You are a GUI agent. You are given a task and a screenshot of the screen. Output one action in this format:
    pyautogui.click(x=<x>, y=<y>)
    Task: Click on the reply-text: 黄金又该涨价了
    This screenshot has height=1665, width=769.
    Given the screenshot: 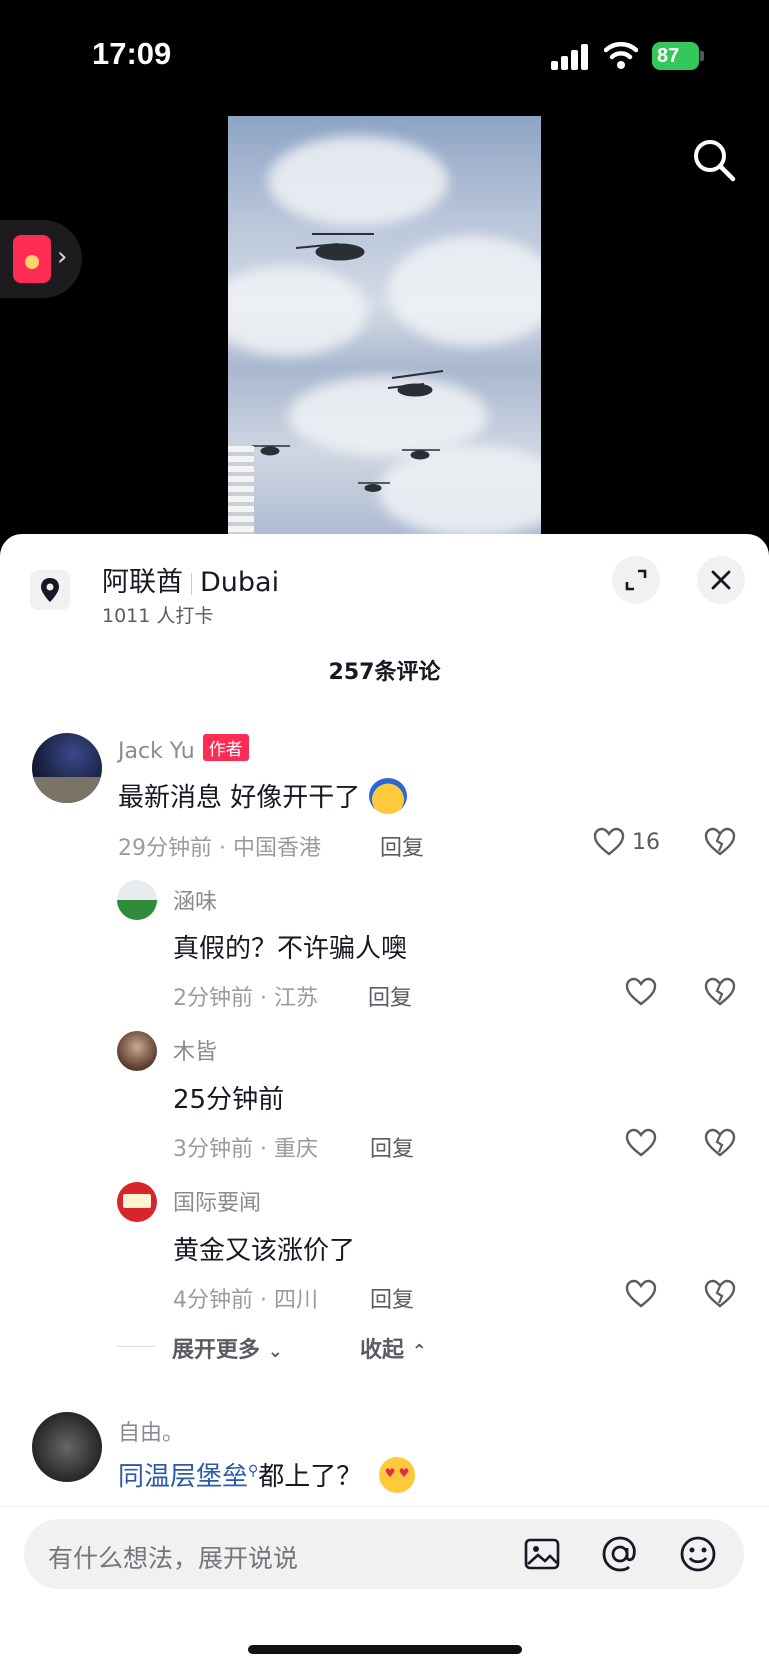 What is the action you would take?
    pyautogui.click(x=264, y=1251)
    